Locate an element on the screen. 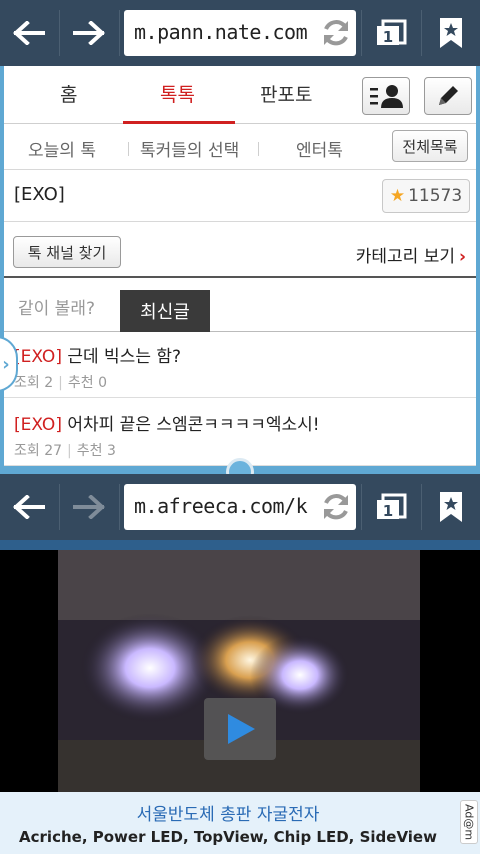  url-bar: m.pann.nate.com is located at coordinates (240, 33).